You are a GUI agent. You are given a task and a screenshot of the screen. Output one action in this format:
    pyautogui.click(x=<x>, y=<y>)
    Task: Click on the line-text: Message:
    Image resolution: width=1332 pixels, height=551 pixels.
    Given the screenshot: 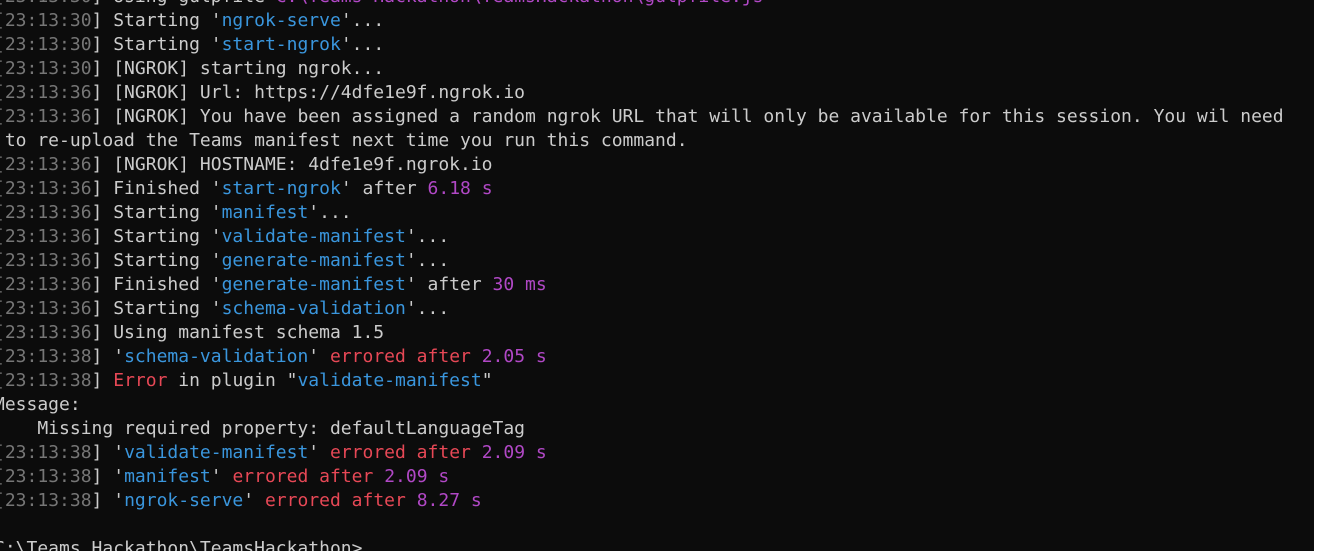 What is the action you would take?
    pyautogui.click(x=40, y=404)
    